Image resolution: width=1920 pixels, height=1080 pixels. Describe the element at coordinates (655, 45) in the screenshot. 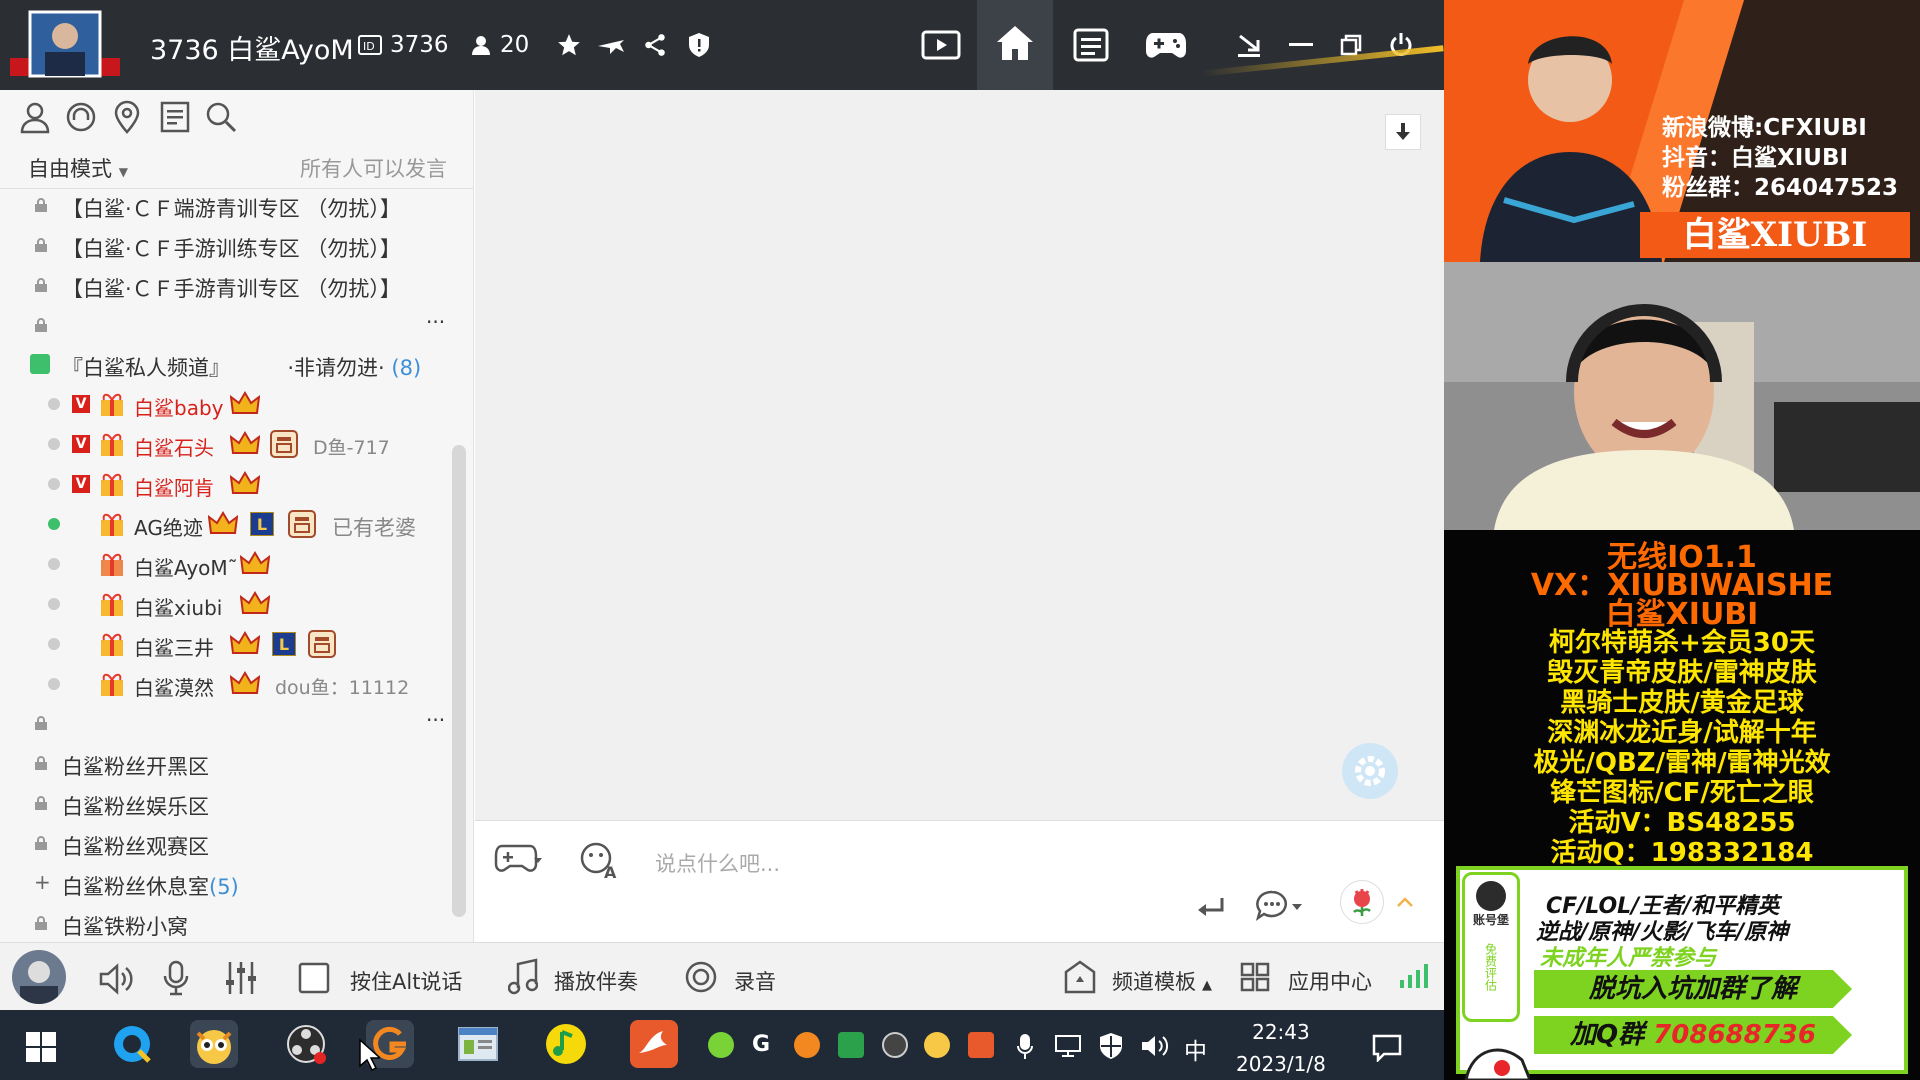

I see `share-icon` at that location.